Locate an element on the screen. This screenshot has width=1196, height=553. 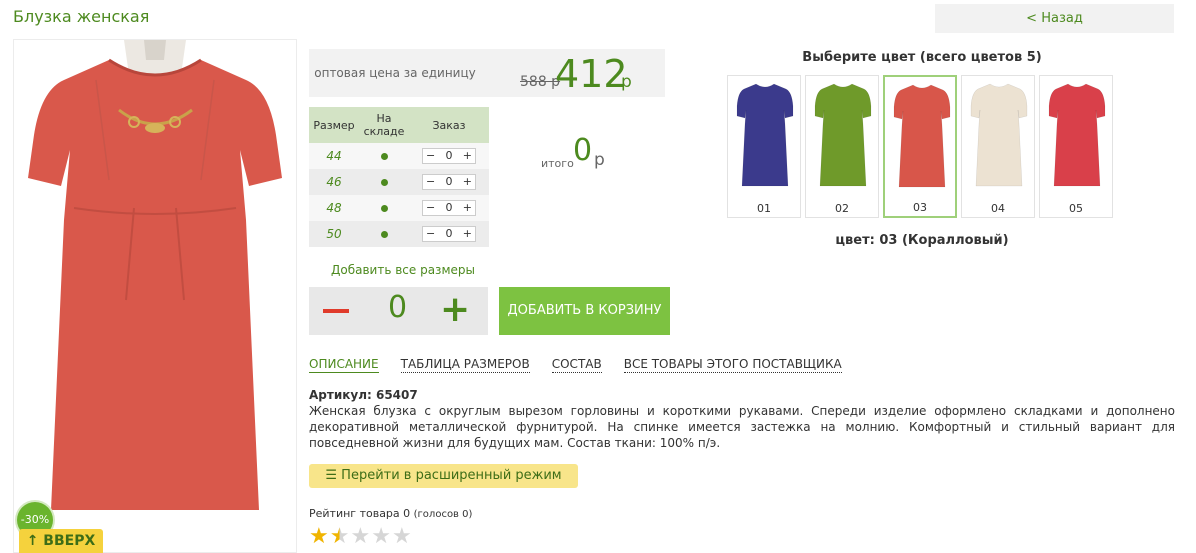
color-swatch: 03 is located at coordinates (920, 146).